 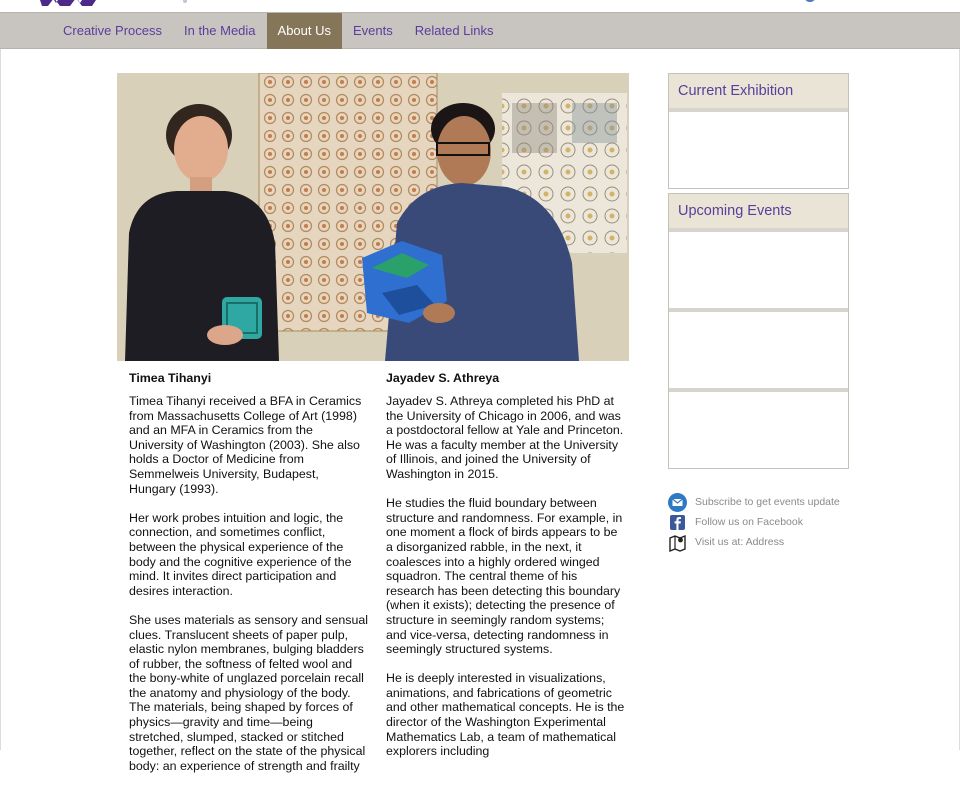 I want to click on nav-in-the-media: In the Media, so click(x=220, y=31).